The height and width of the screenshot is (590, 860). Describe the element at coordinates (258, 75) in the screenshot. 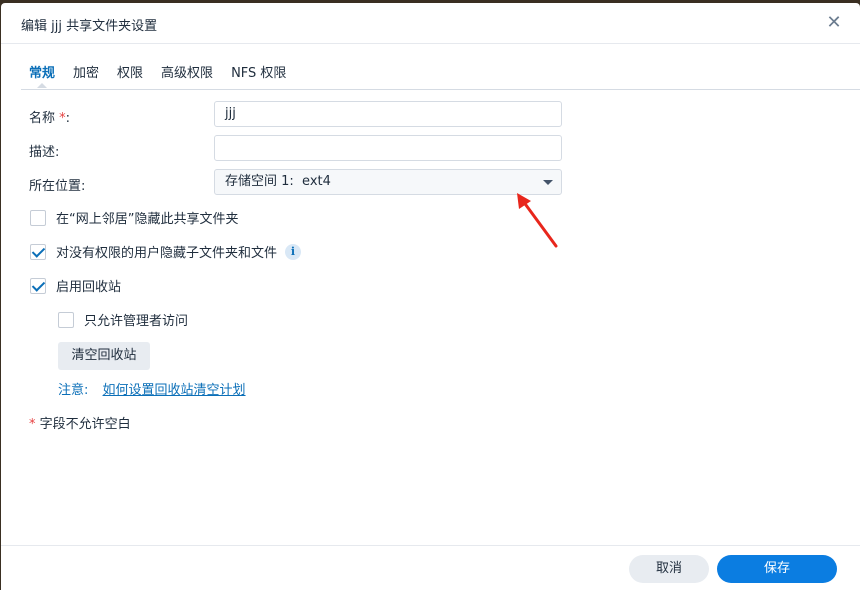

I see `tab-nfs-permissions: NFS 权限` at that location.